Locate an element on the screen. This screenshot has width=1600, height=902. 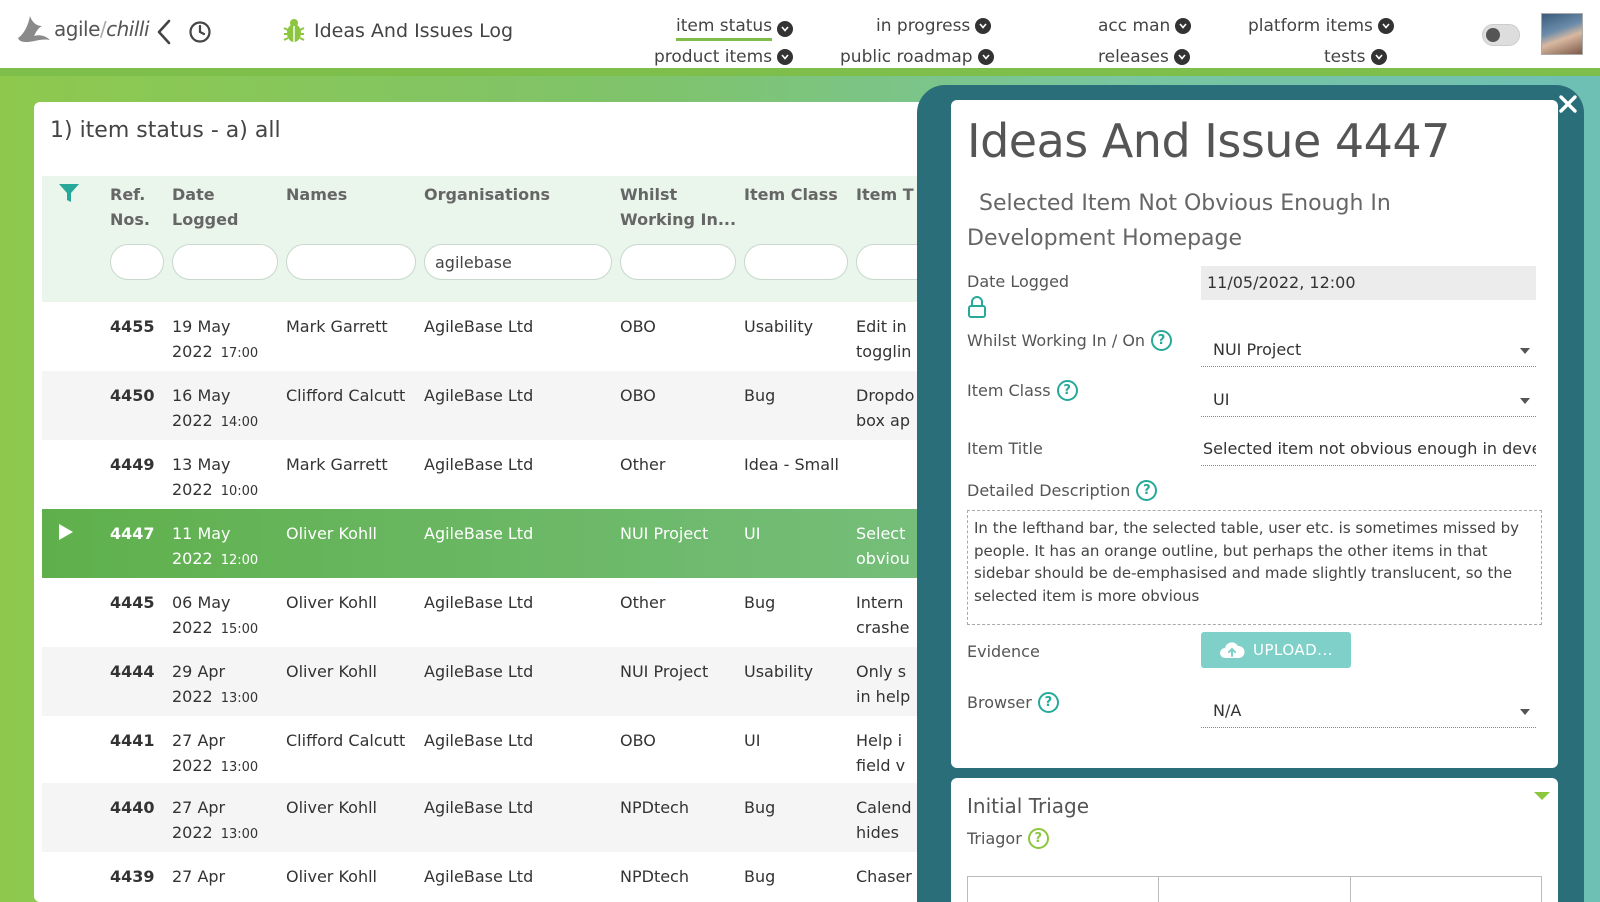
nav-platform-items: platform items is located at coordinates (1321, 26).